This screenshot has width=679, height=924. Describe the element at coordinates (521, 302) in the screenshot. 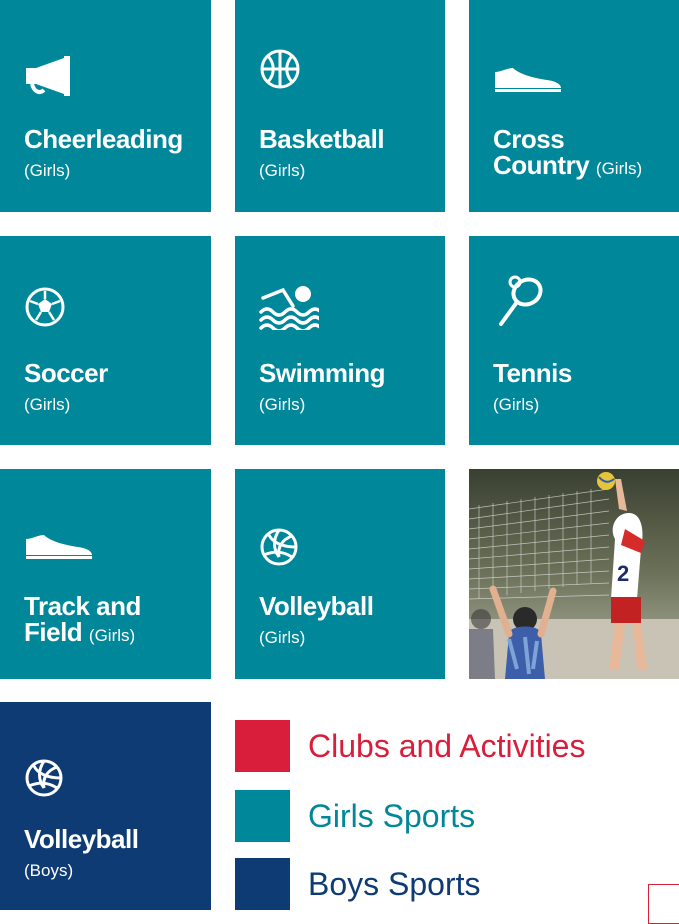

I see `tennis-racket-icon` at that location.